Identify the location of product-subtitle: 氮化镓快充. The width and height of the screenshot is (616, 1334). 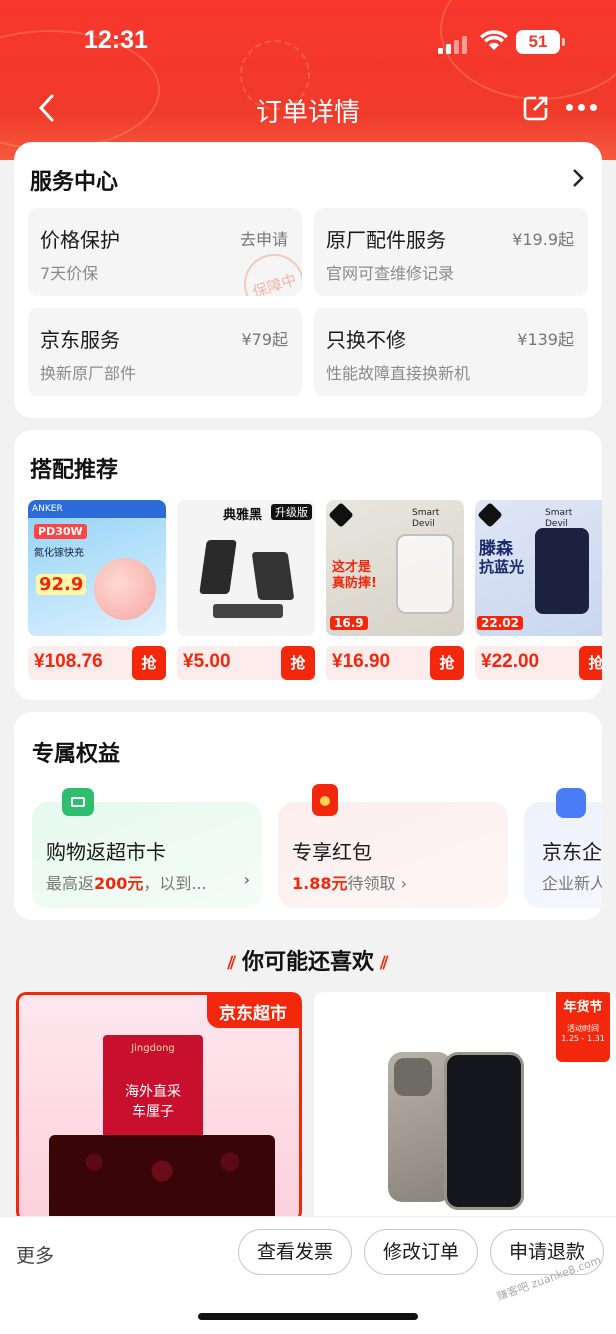
(59, 553).